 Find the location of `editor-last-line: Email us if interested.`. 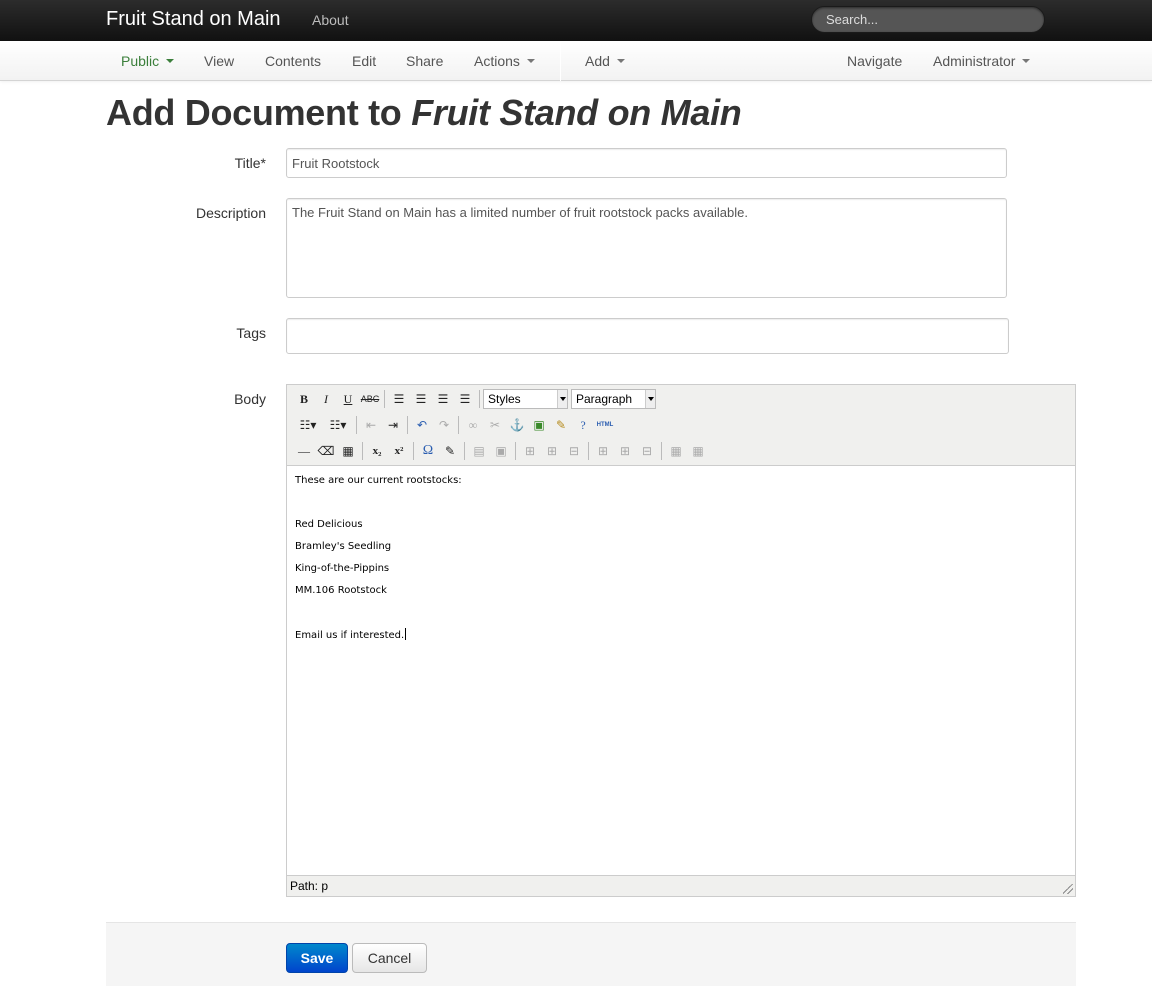

editor-last-line: Email us if interested. is located at coordinates (350, 635).